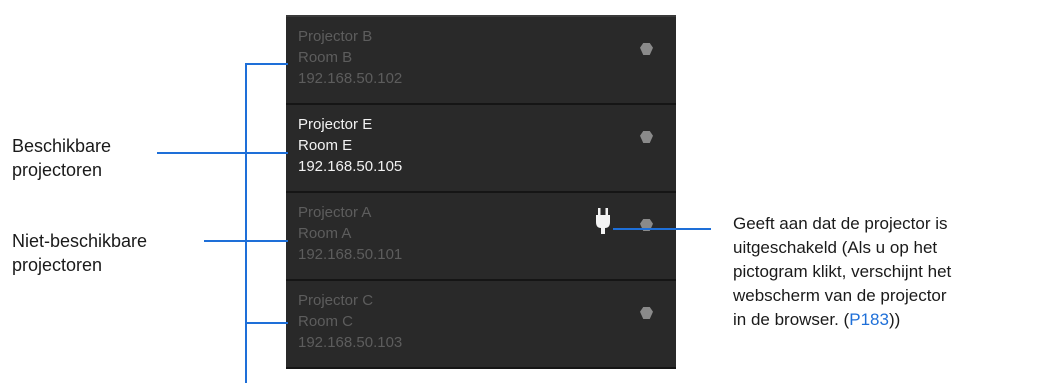 Image resolution: width=1059 pixels, height=383 pixels. What do you see at coordinates (325, 233) in the screenshot?
I see `projector-room: Room A` at bounding box center [325, 233].